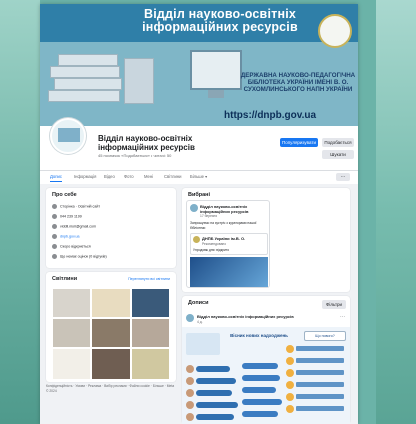 The width and height of the screenshot is (416, 424). I want to click on monitor-icon, so click(216, 70).